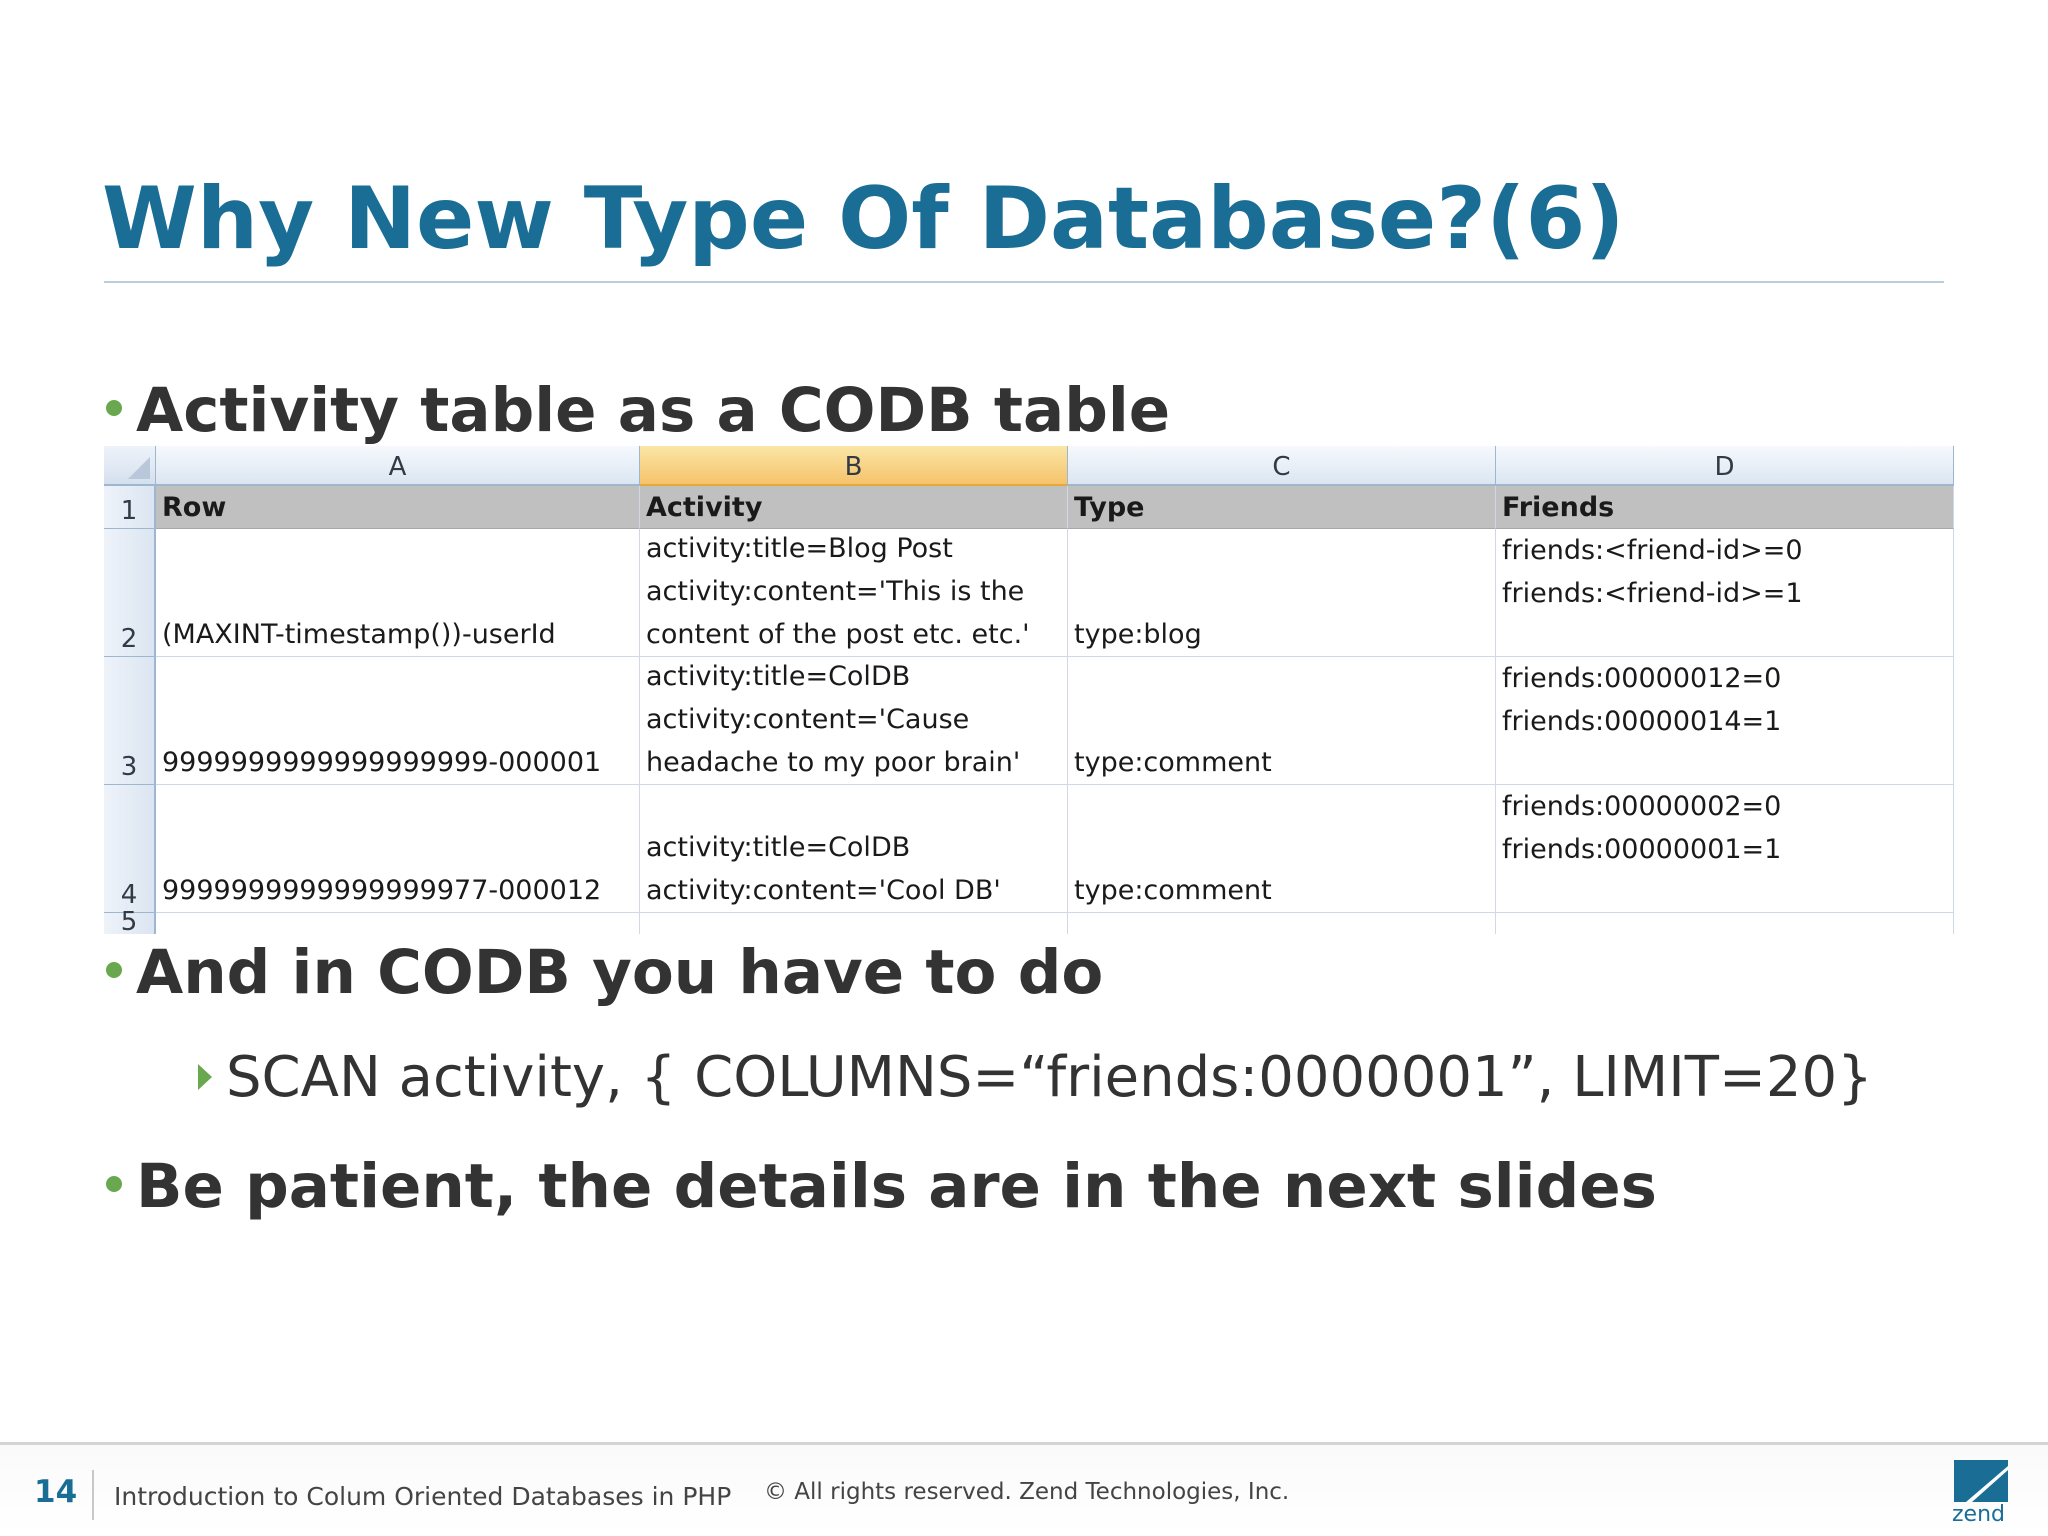  Describe the element at coordinates (1978, 1514) in the screenshot. I see `zend-logo-text: zend` at that location.